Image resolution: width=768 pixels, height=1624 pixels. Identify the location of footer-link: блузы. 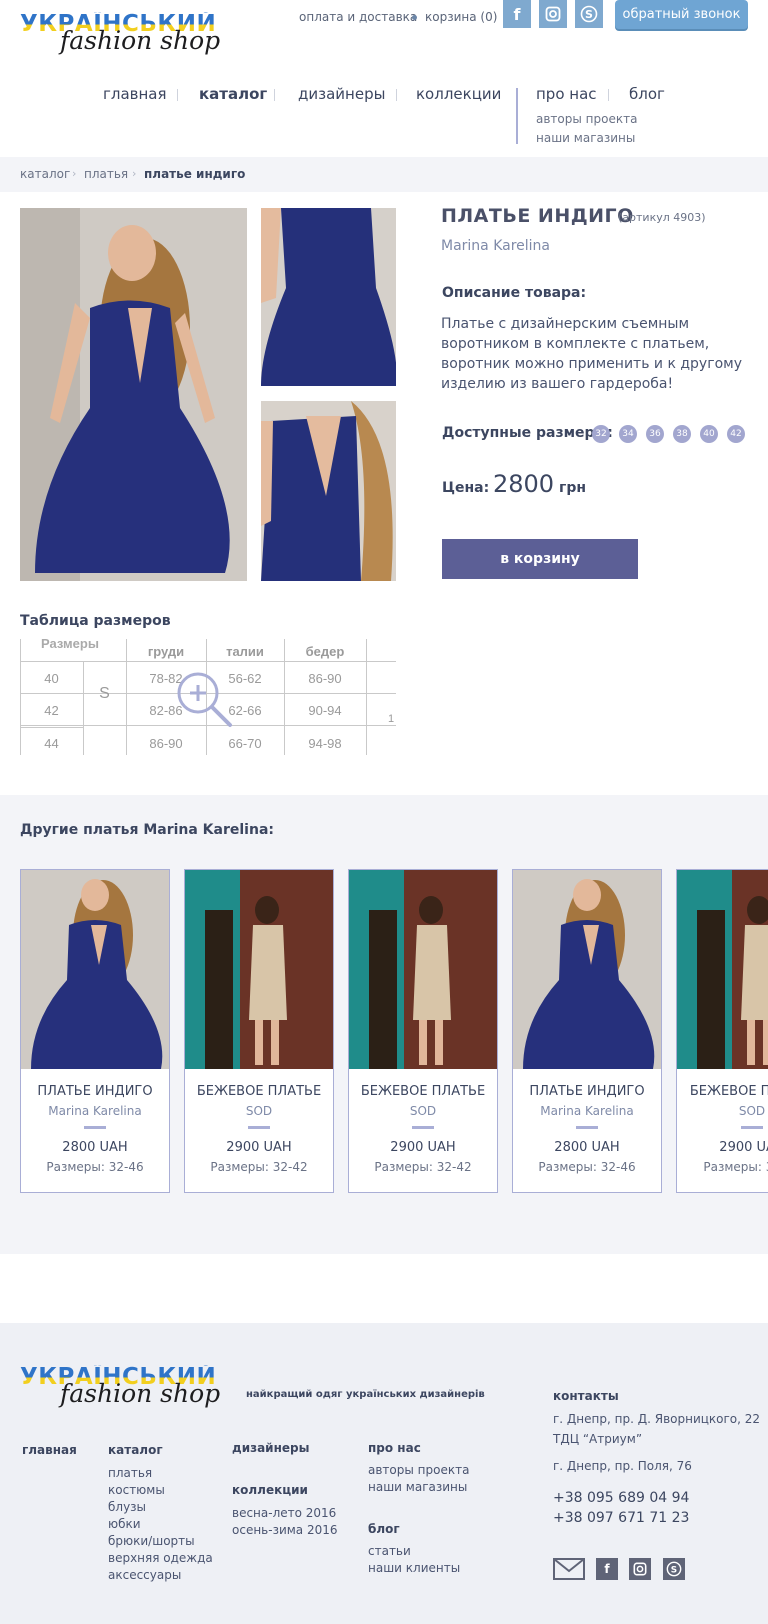
(160, 1507).